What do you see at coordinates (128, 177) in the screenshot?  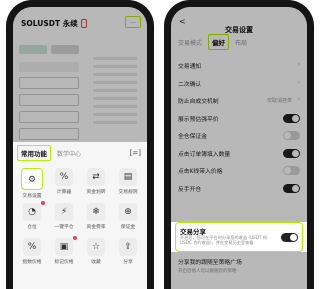 I see `rules-icon: ▤` at bounding box center [128, 177].